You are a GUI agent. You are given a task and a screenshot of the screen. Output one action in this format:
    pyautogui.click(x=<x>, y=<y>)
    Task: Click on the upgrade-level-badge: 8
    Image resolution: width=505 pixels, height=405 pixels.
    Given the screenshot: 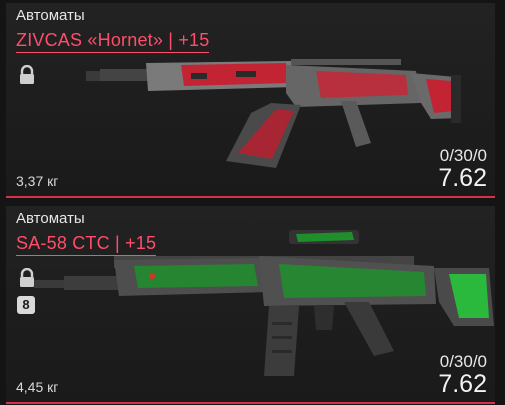 What is the action you would take?
    pyautogui.click(x=26, y=305)
    